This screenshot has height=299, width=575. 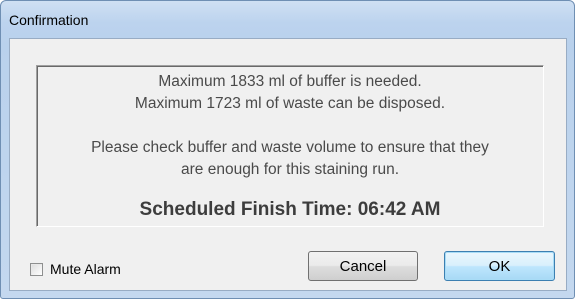 I want to click on buffer-needed-text: Maximum 1833 ml of buffer is needed., so click(x=290, y=81).